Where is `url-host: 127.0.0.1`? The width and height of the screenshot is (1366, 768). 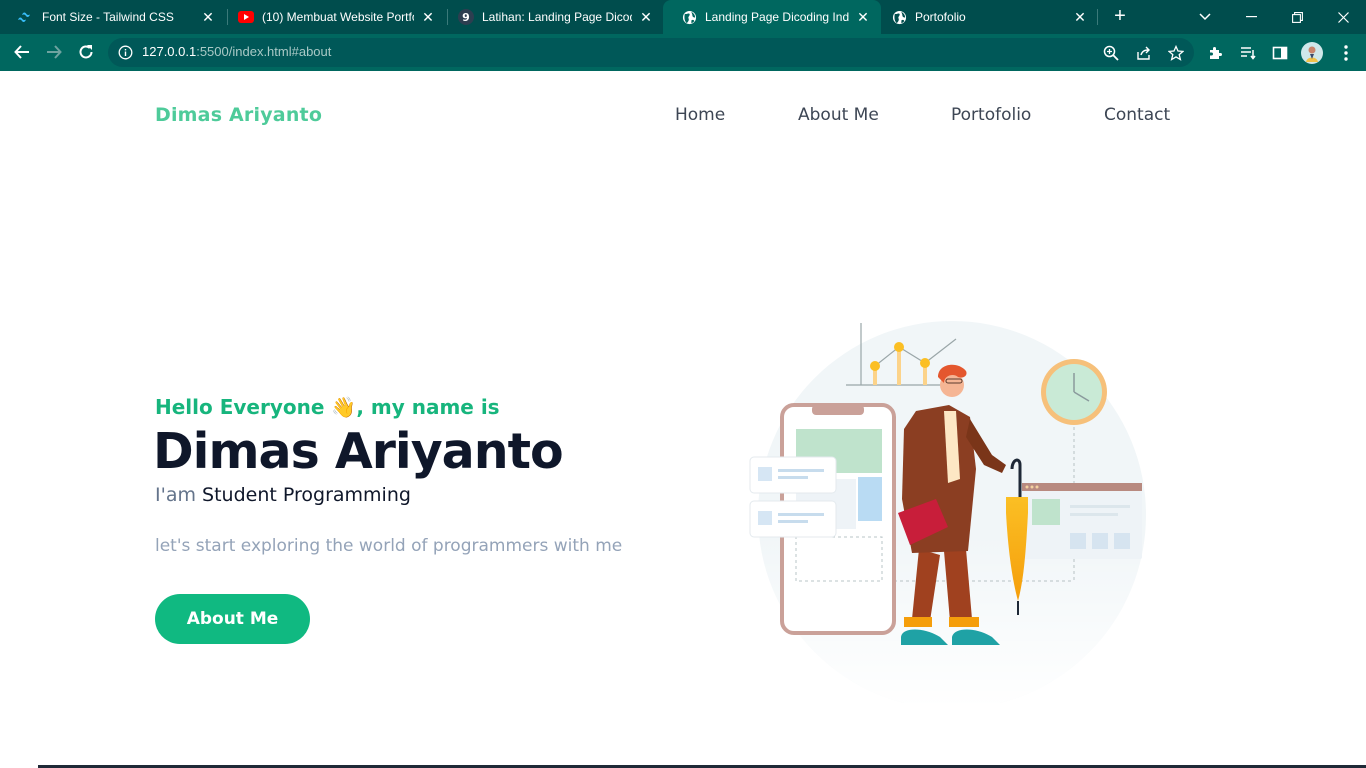
url-host: 127.0.0.1 is located at coordinates (169, 51).